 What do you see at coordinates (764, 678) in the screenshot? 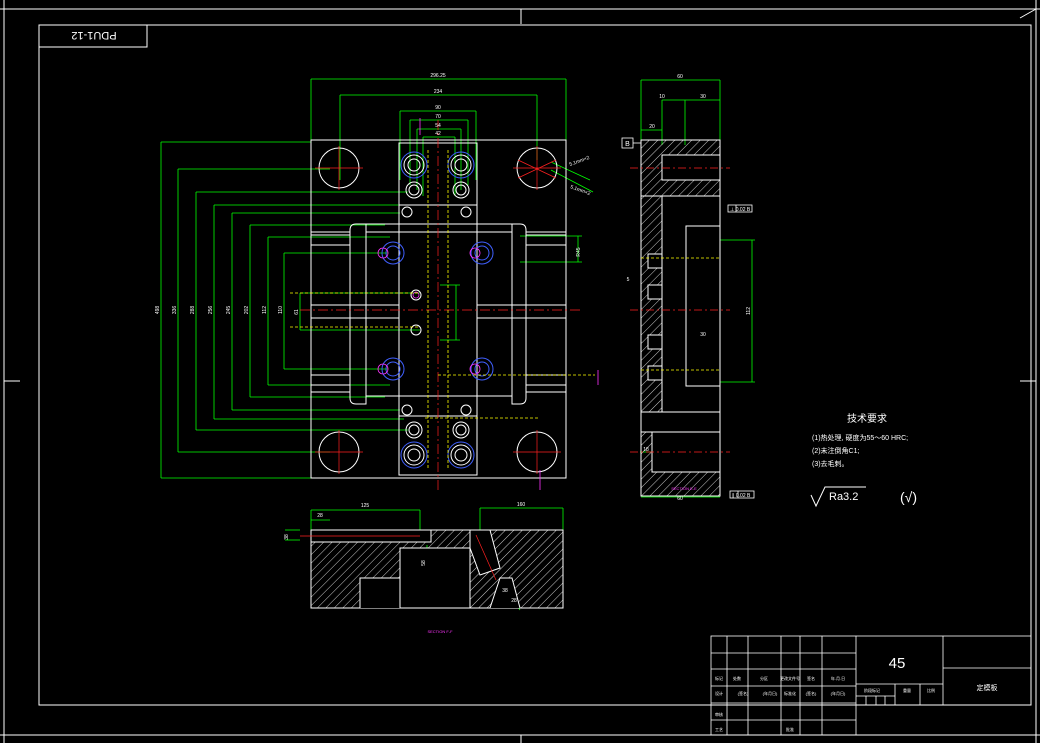
I see `tb-r1-c3: 分区` at bounding box center [764, 678].